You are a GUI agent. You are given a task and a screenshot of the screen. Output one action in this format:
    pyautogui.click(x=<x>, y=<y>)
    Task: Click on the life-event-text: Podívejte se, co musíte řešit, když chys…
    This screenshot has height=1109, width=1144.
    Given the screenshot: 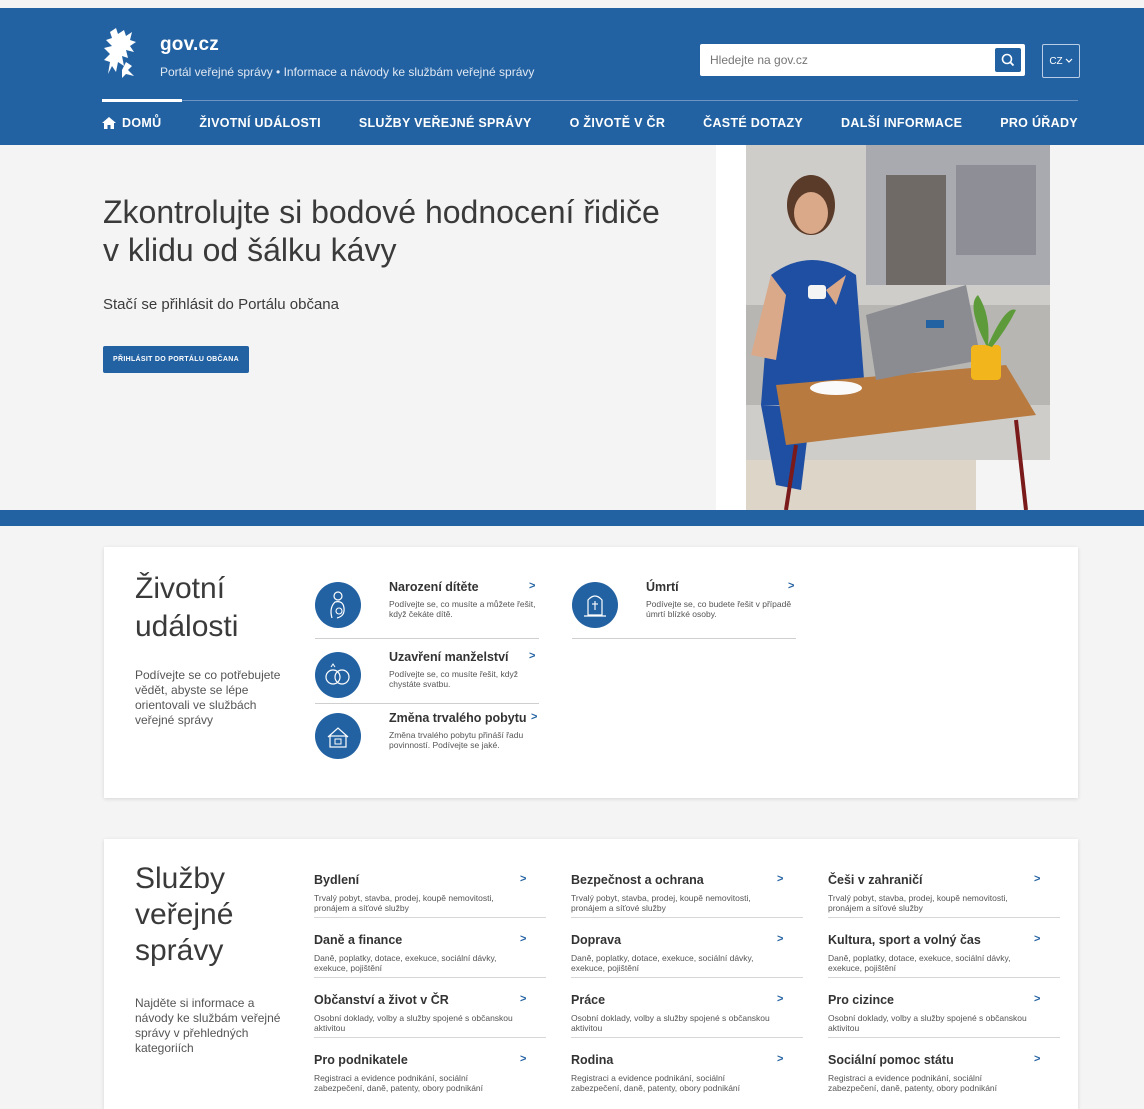 What is the action you would take?
    pyautogui.click(x=453, y=679)
    